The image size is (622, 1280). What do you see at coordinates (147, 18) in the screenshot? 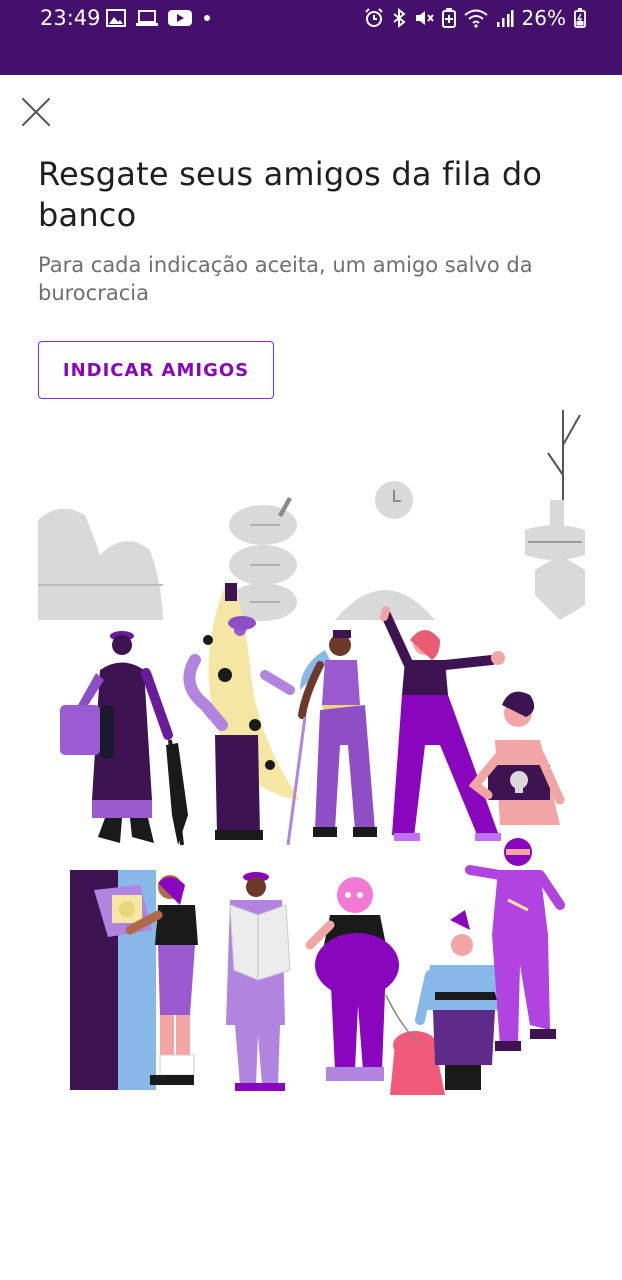
I see `laptop-icon` at bounding box center [147, 18].